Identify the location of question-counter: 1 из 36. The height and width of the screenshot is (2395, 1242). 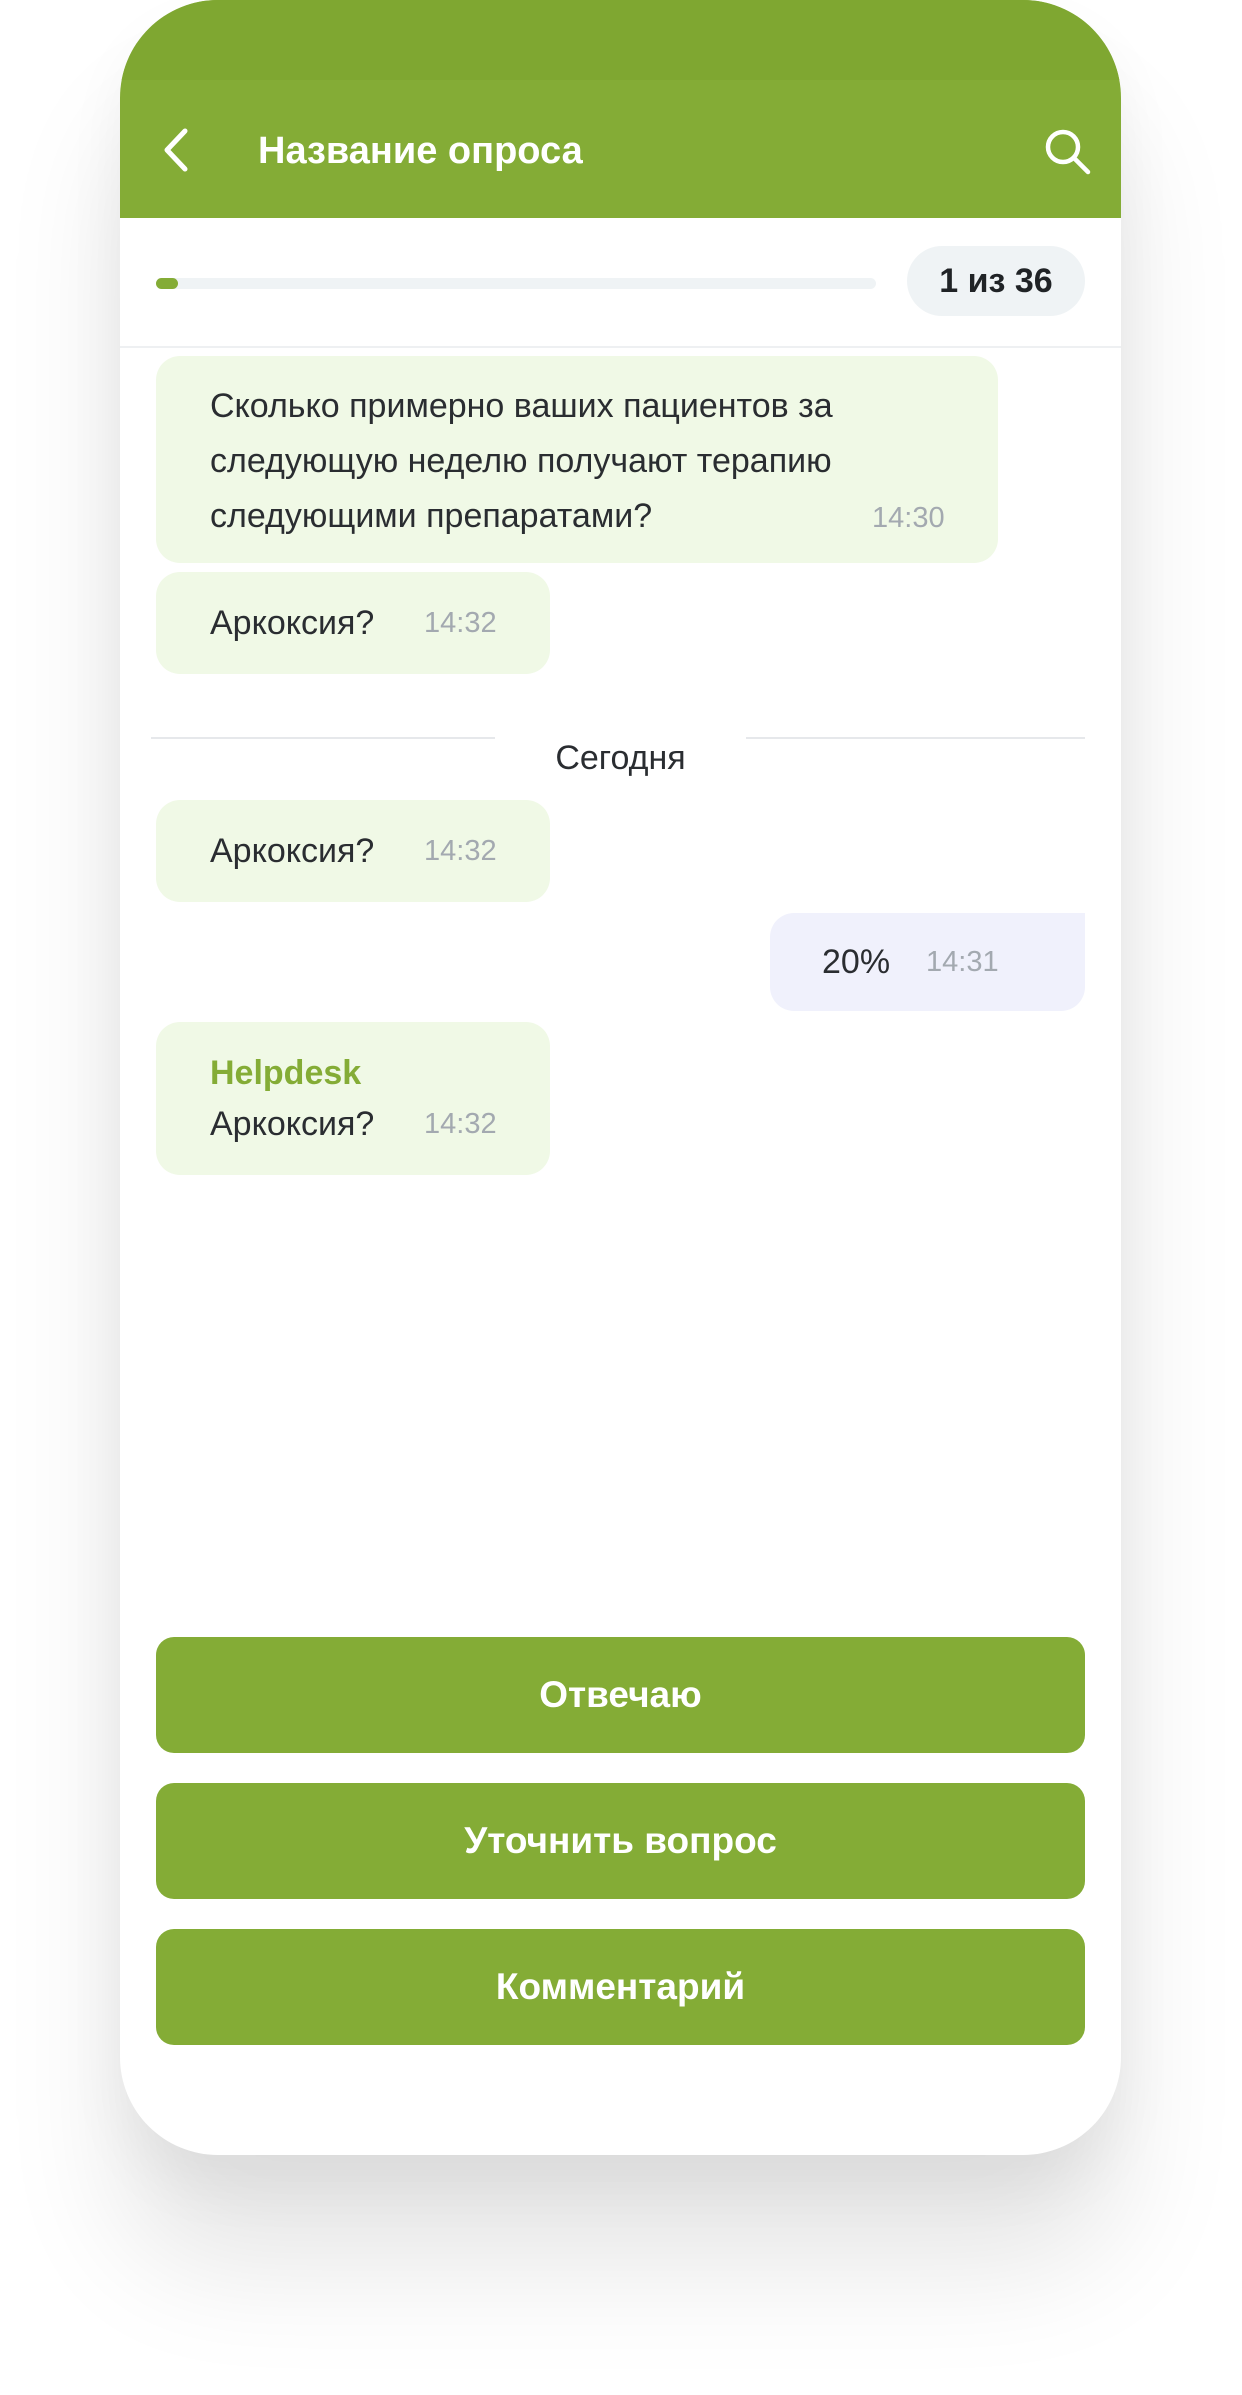
(996, 281).